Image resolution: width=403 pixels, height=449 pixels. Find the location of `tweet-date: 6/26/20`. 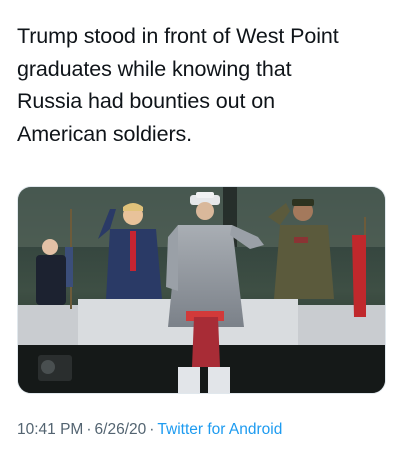

tweet-date: 6/26/20 is located at coordinates (120, 429).